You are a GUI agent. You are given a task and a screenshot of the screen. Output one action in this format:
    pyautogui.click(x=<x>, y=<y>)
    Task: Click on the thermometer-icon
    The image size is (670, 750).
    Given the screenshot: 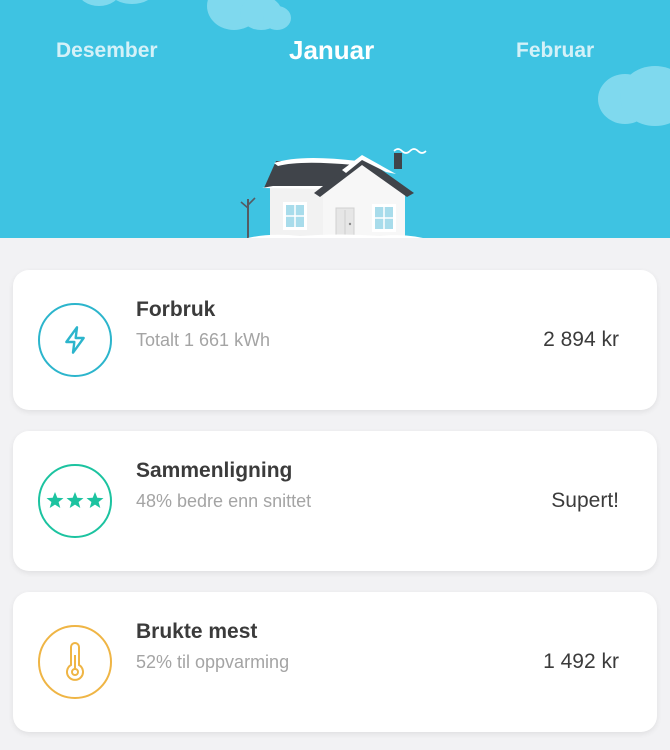 What is the action you would take?
    pyautogui.click(x=75, y=661)
    